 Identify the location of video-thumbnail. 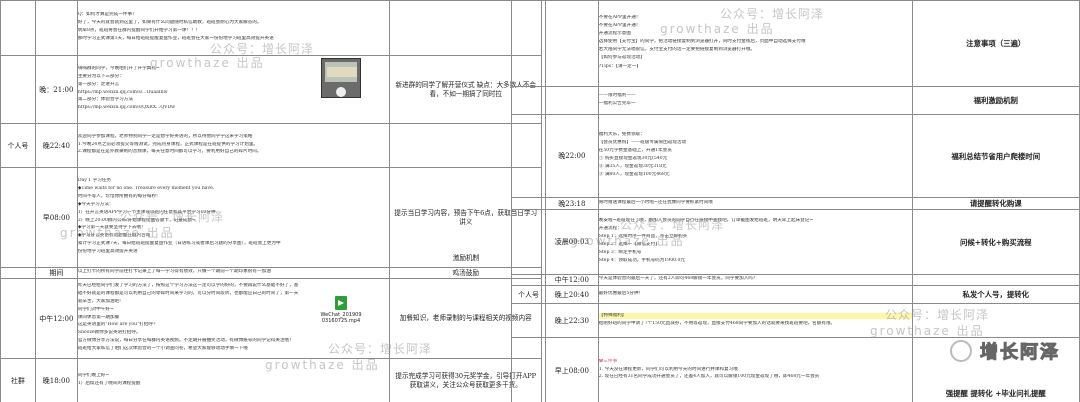
(341, 78).